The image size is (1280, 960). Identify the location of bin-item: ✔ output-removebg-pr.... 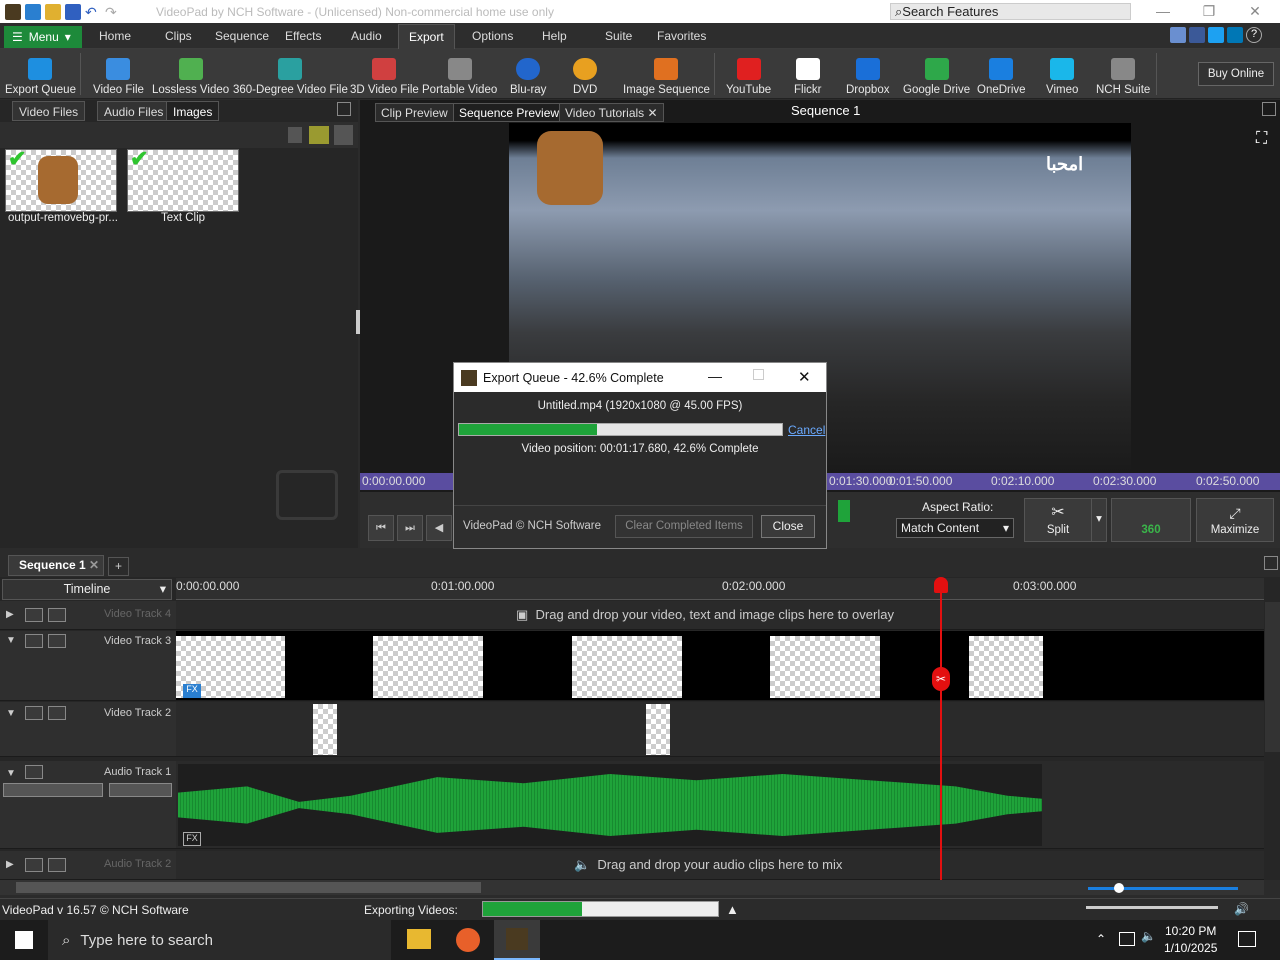
(63, 185).